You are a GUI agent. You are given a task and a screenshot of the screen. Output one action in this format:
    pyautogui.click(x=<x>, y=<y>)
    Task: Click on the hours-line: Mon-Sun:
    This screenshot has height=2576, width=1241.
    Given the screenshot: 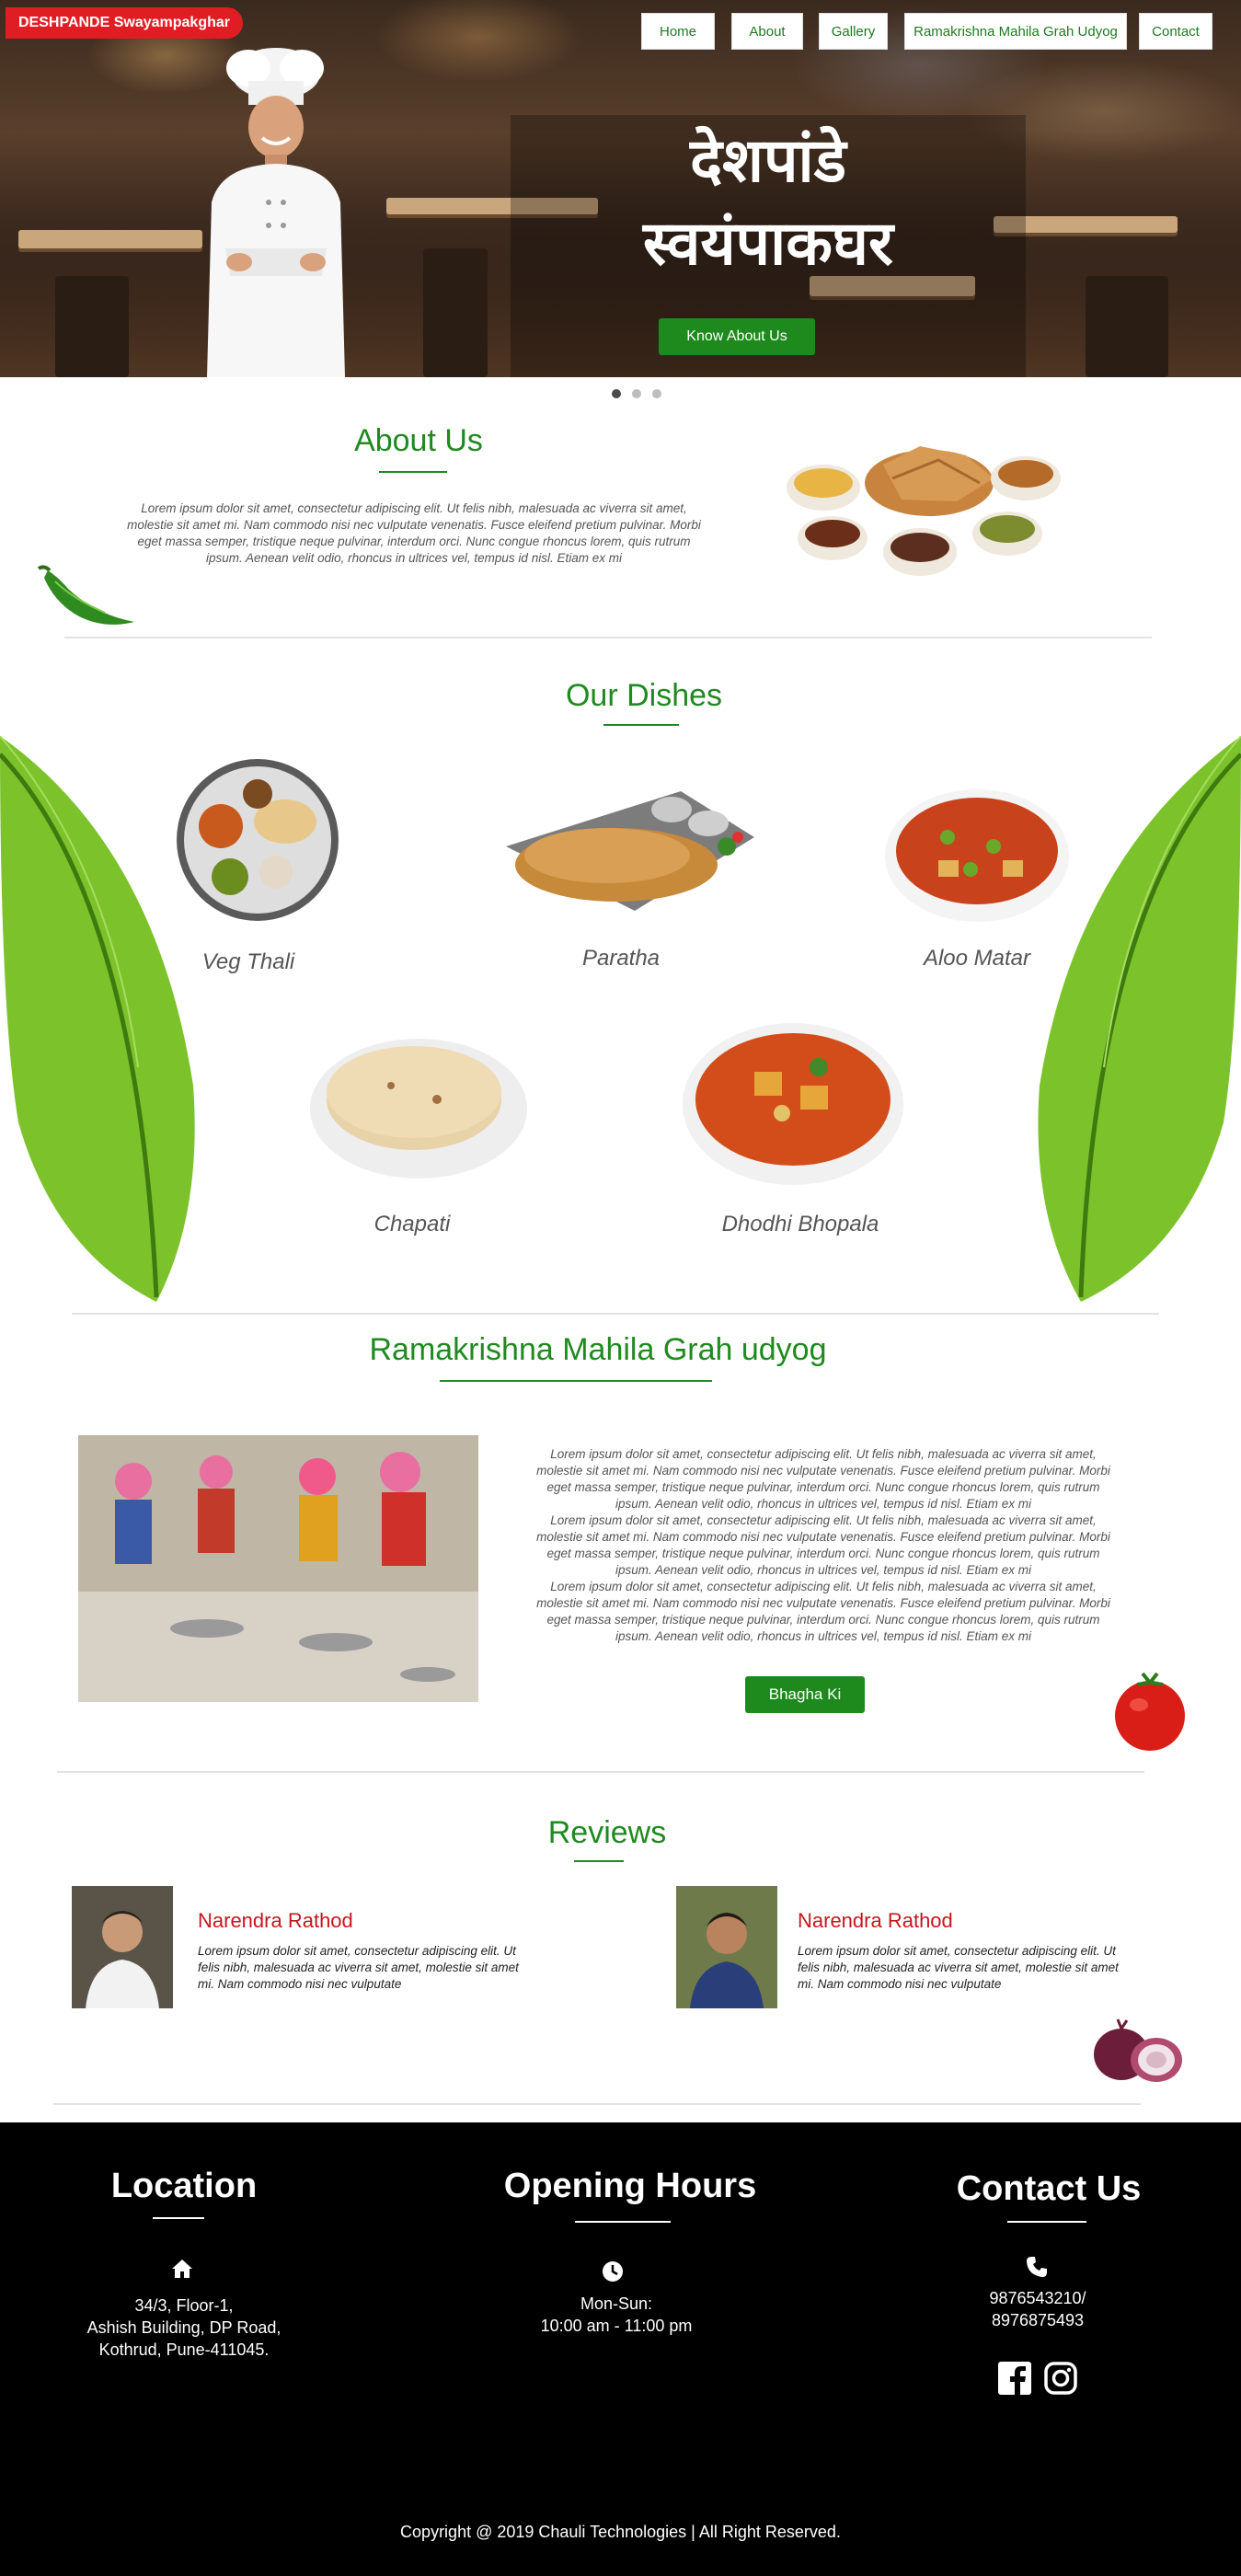 What is the action you would take?
    pyautogui.click(x=616, y=2303)
    